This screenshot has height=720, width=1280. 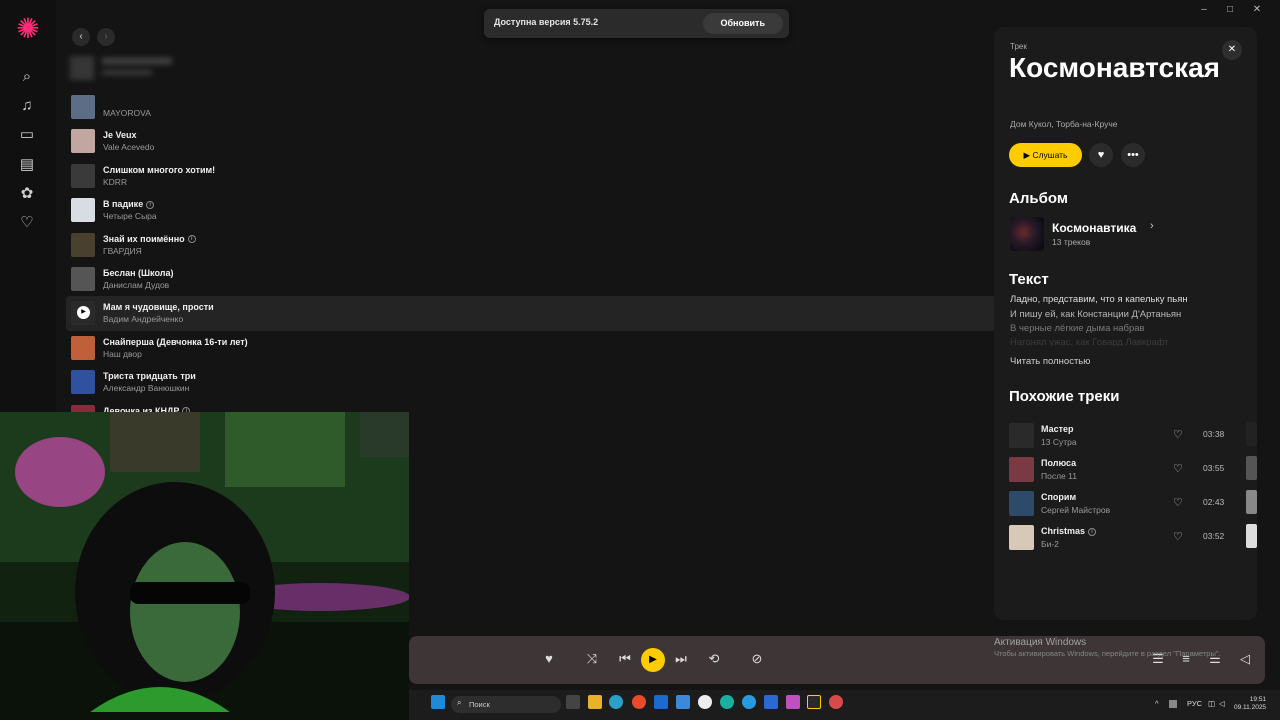 I want to click on track-row: ▶ Мам я чудовище, прости Вадим Андрейченко, so click(x=531, y=313).